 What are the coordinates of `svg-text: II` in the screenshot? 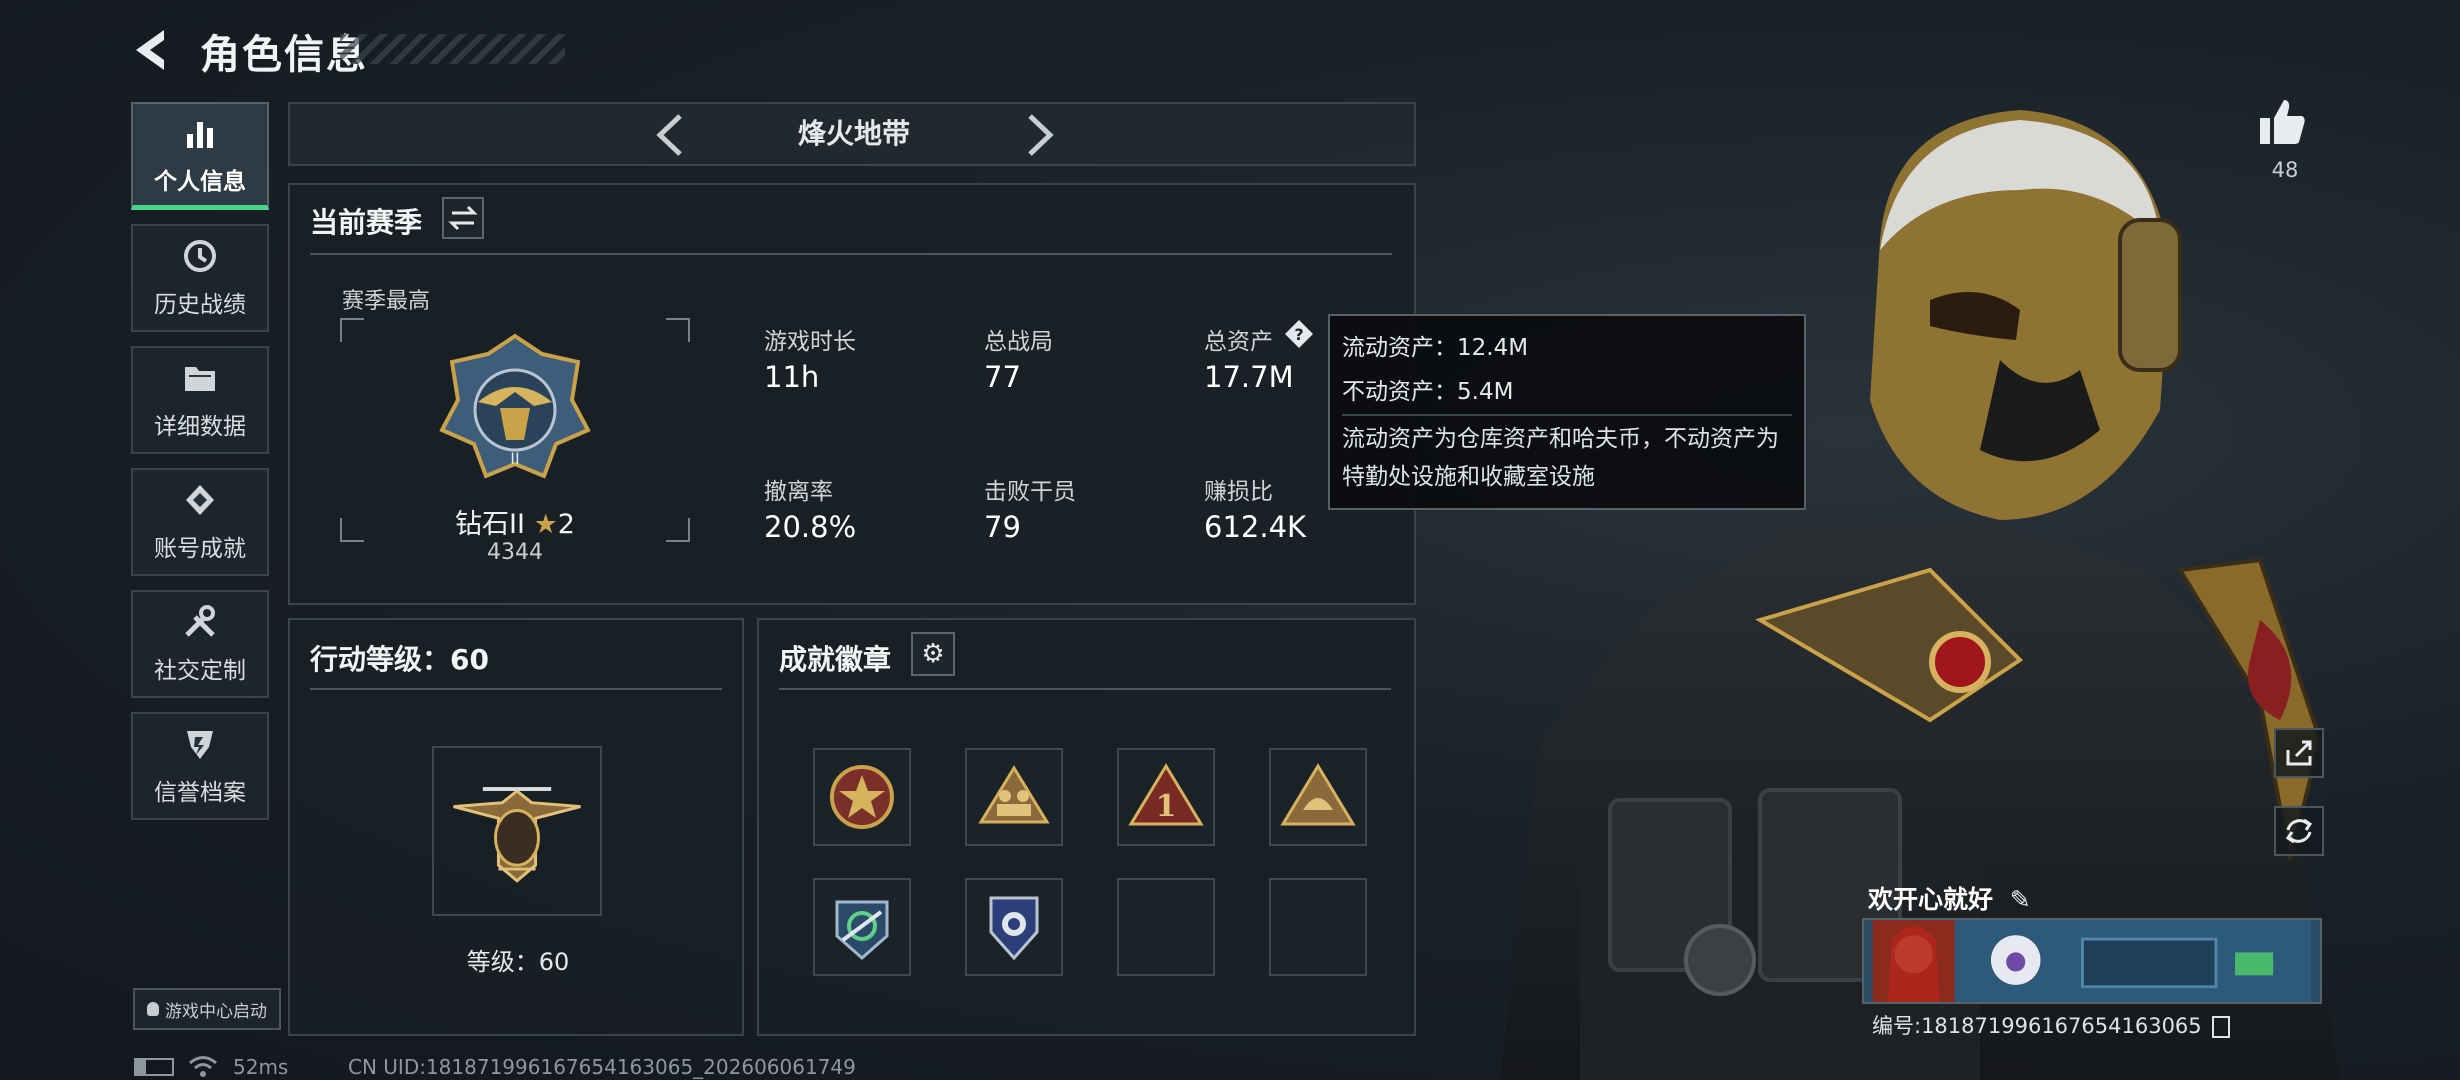 It's located at (514, 458).